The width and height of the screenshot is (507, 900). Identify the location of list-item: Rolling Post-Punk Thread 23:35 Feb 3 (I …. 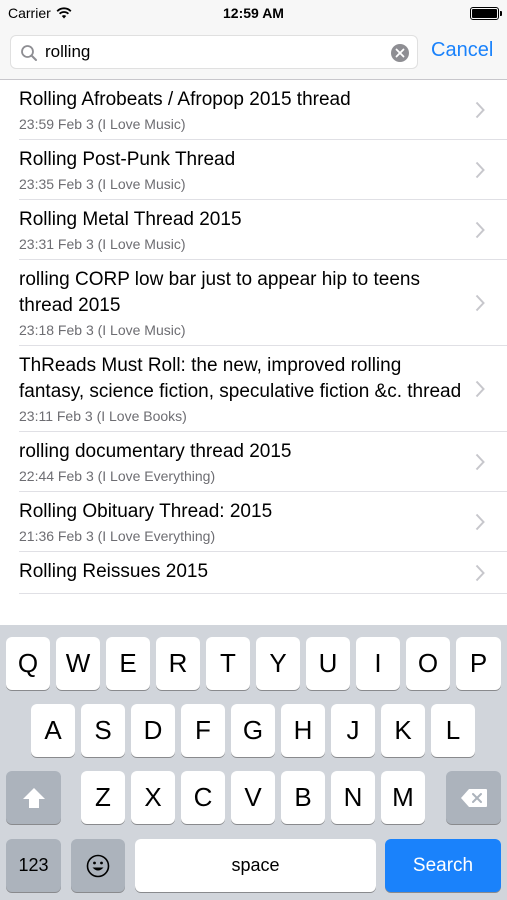
(263, 170).